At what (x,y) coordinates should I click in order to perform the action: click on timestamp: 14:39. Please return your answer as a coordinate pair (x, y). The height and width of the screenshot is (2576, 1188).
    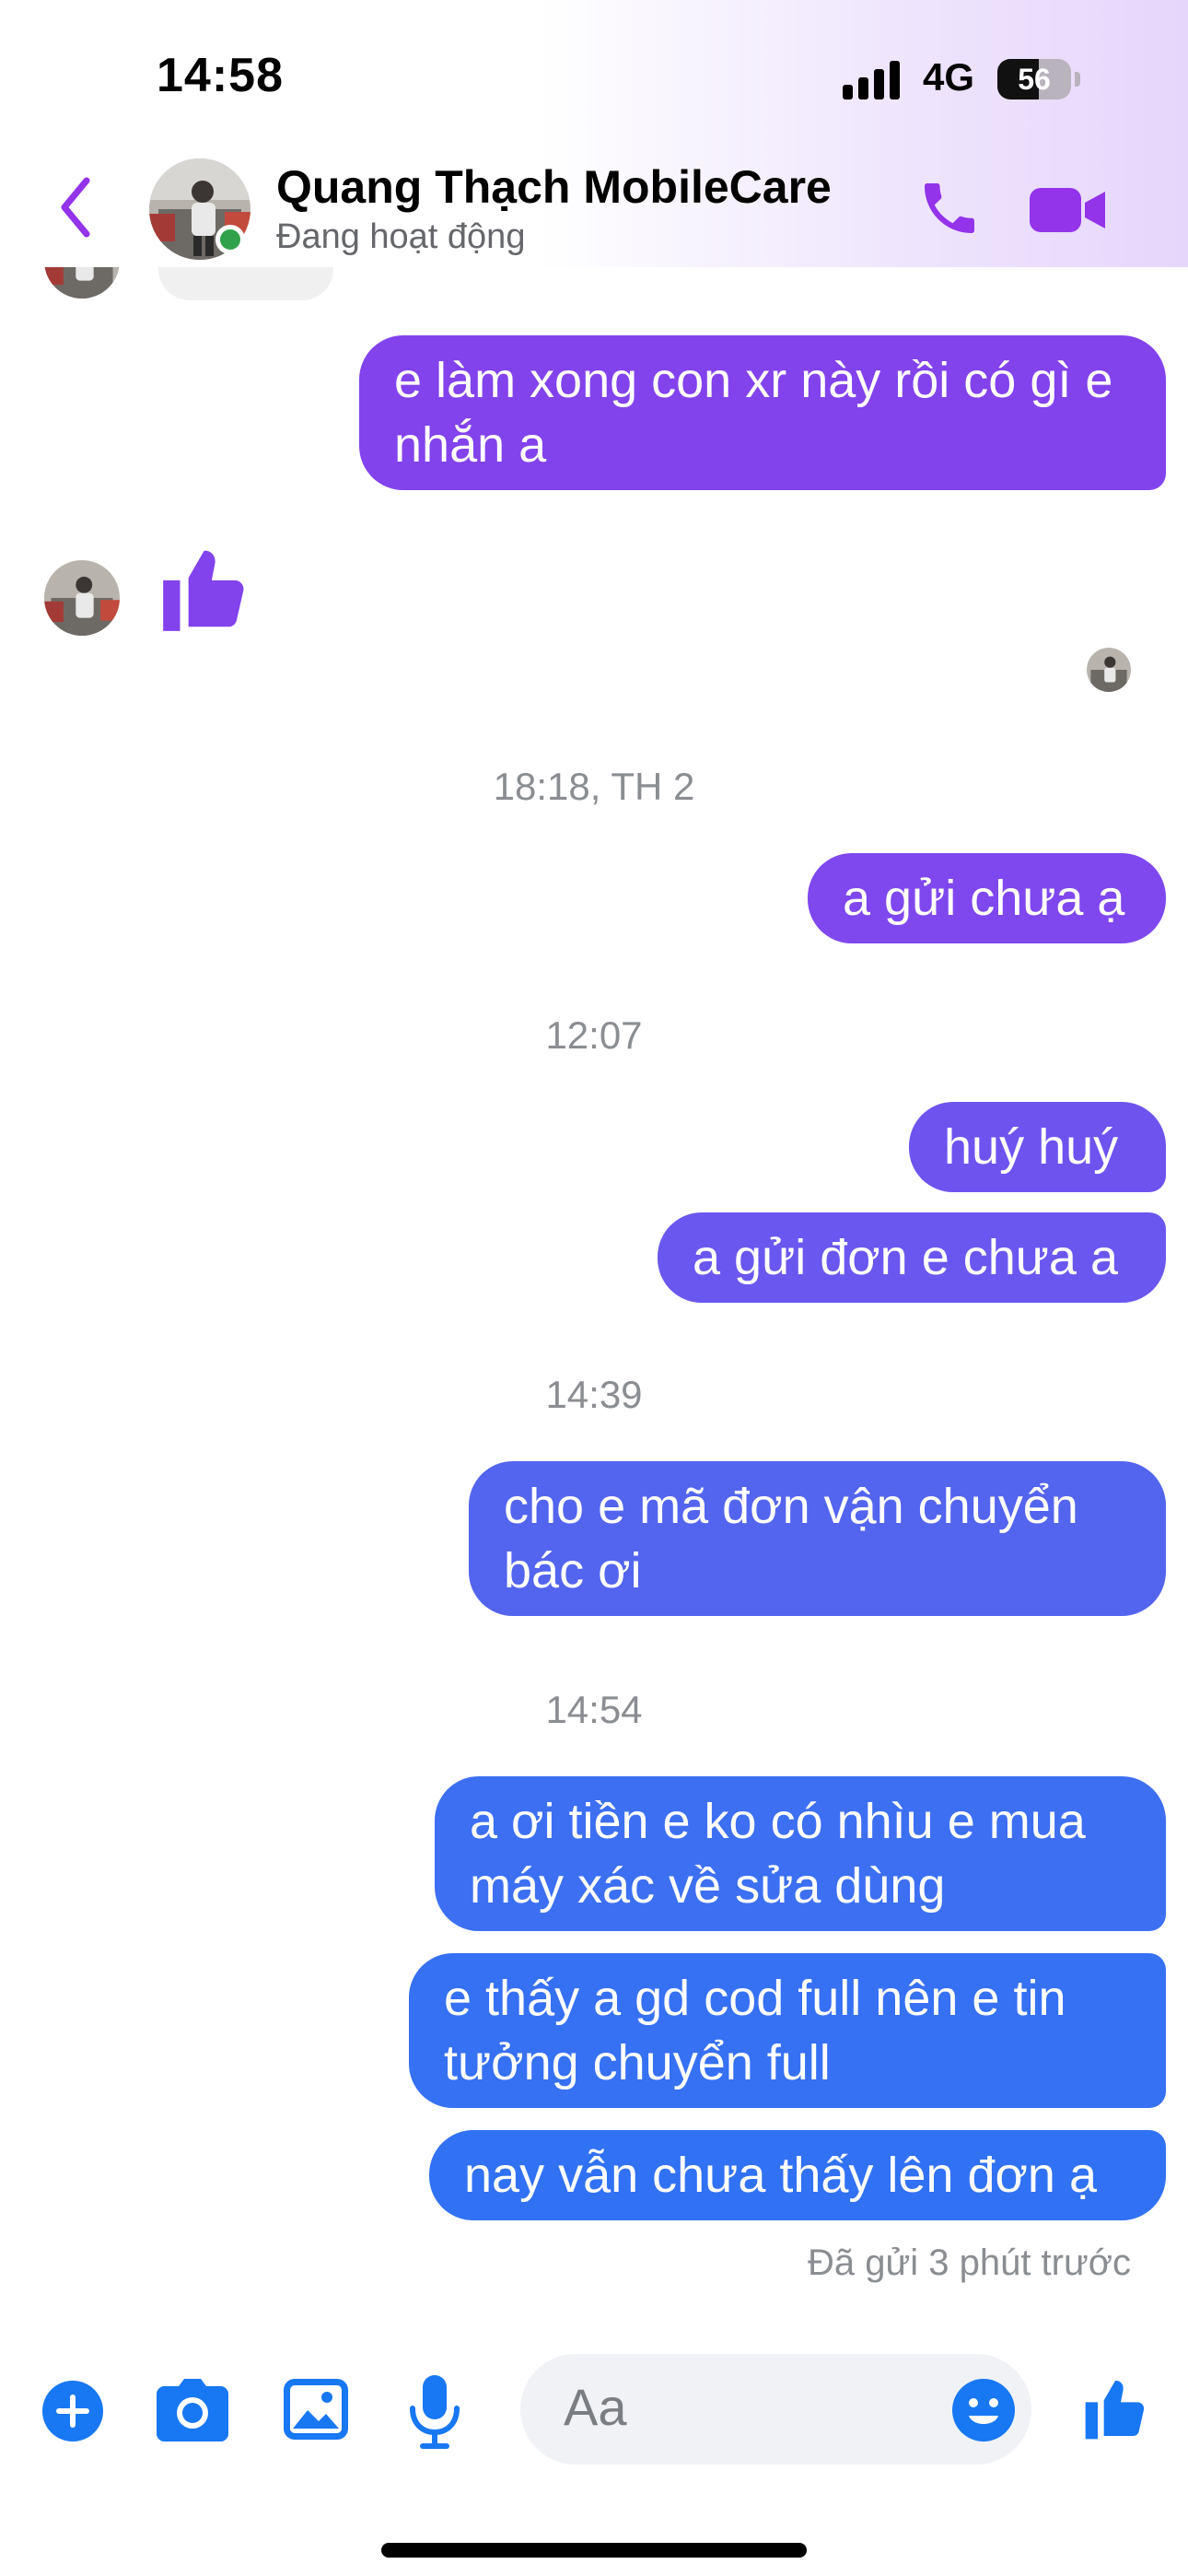
    Looking at the image, I should click on (594, 1394).